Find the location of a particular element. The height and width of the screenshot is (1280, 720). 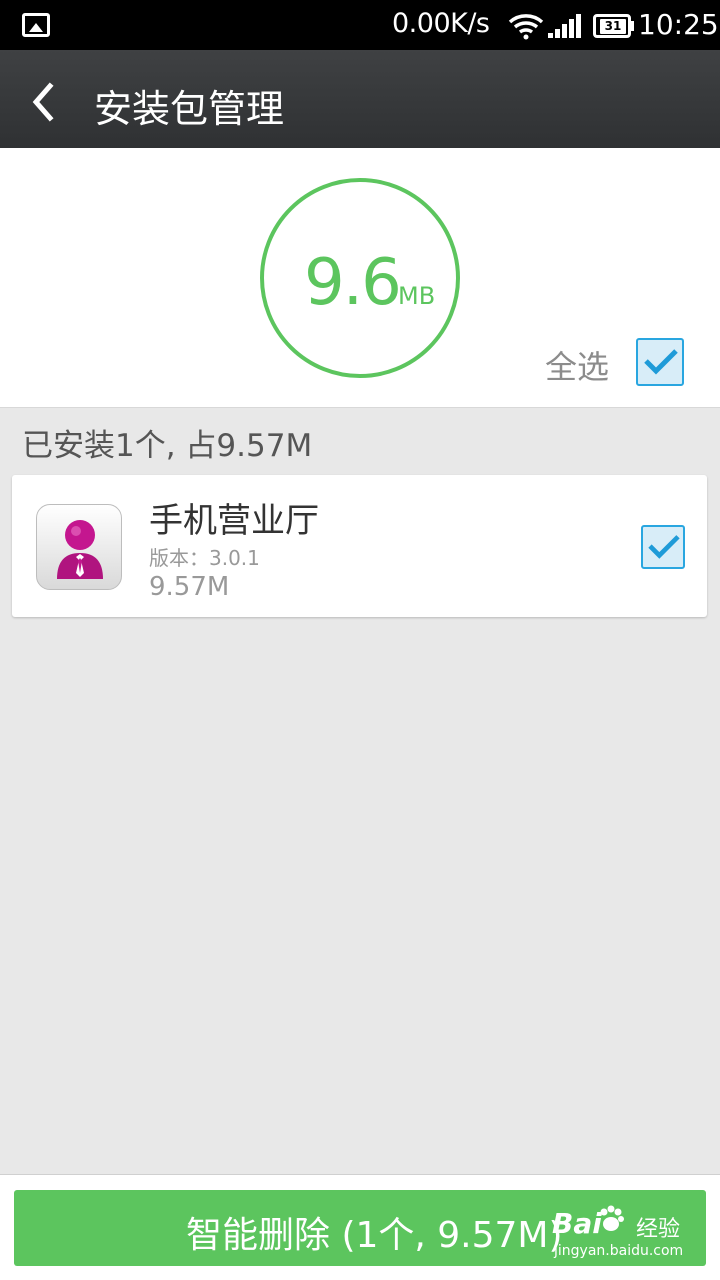

baidu-jingyan-watermark: Bai 经验 jingyan.baidu.com is located at coordinates (627, 1235).